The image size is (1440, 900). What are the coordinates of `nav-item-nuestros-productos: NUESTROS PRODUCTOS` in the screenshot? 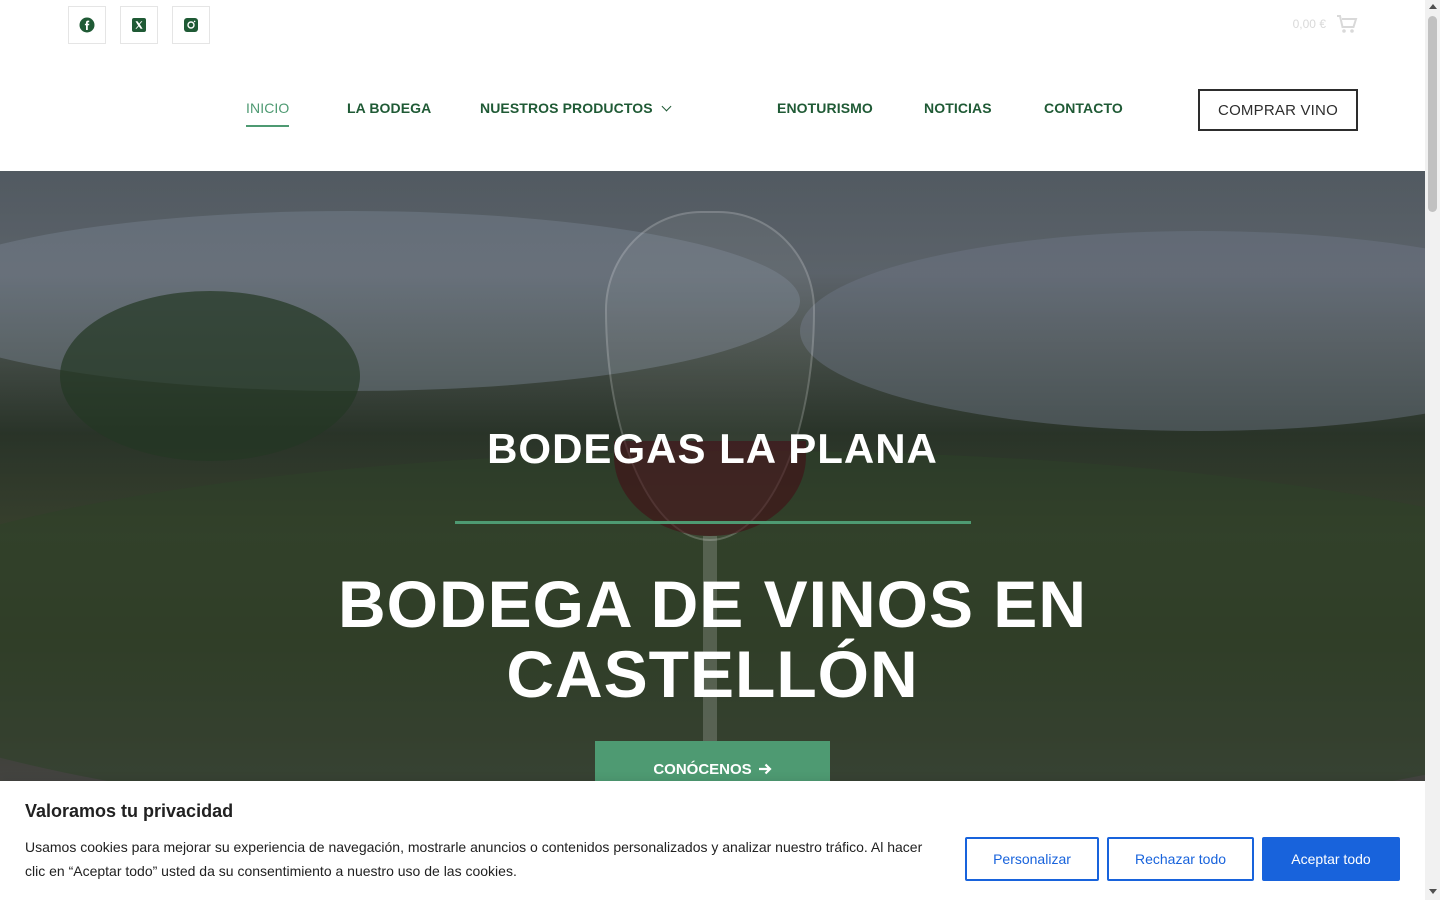 It's located at (576, 108).